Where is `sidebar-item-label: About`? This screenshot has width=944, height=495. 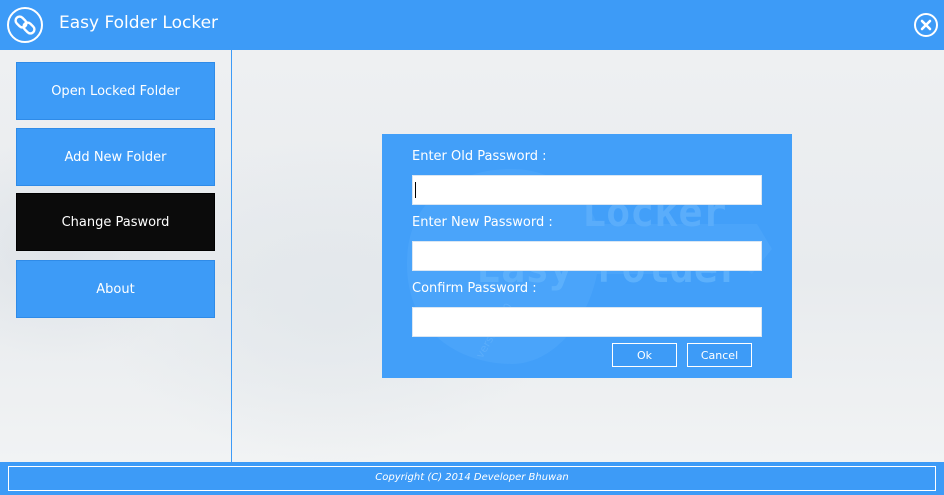 sidebar-item-label: About is located at coordinates (115, 289).